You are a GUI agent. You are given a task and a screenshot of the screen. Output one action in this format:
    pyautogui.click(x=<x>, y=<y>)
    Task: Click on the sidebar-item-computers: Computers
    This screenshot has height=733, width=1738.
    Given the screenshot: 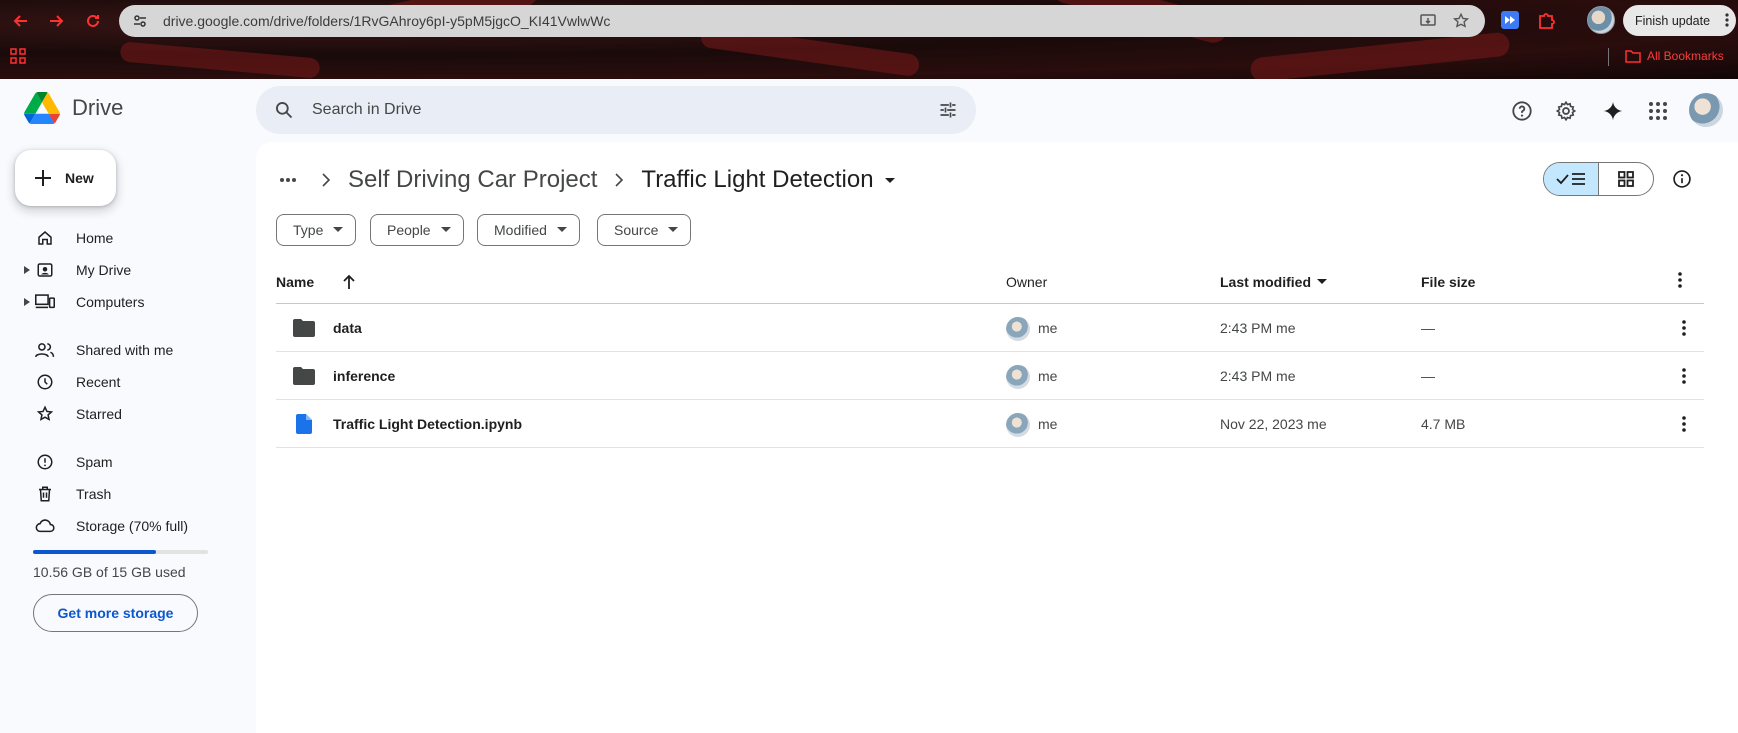 What is the action you would take?
    pyautogui.click(x=83, y=302)
    